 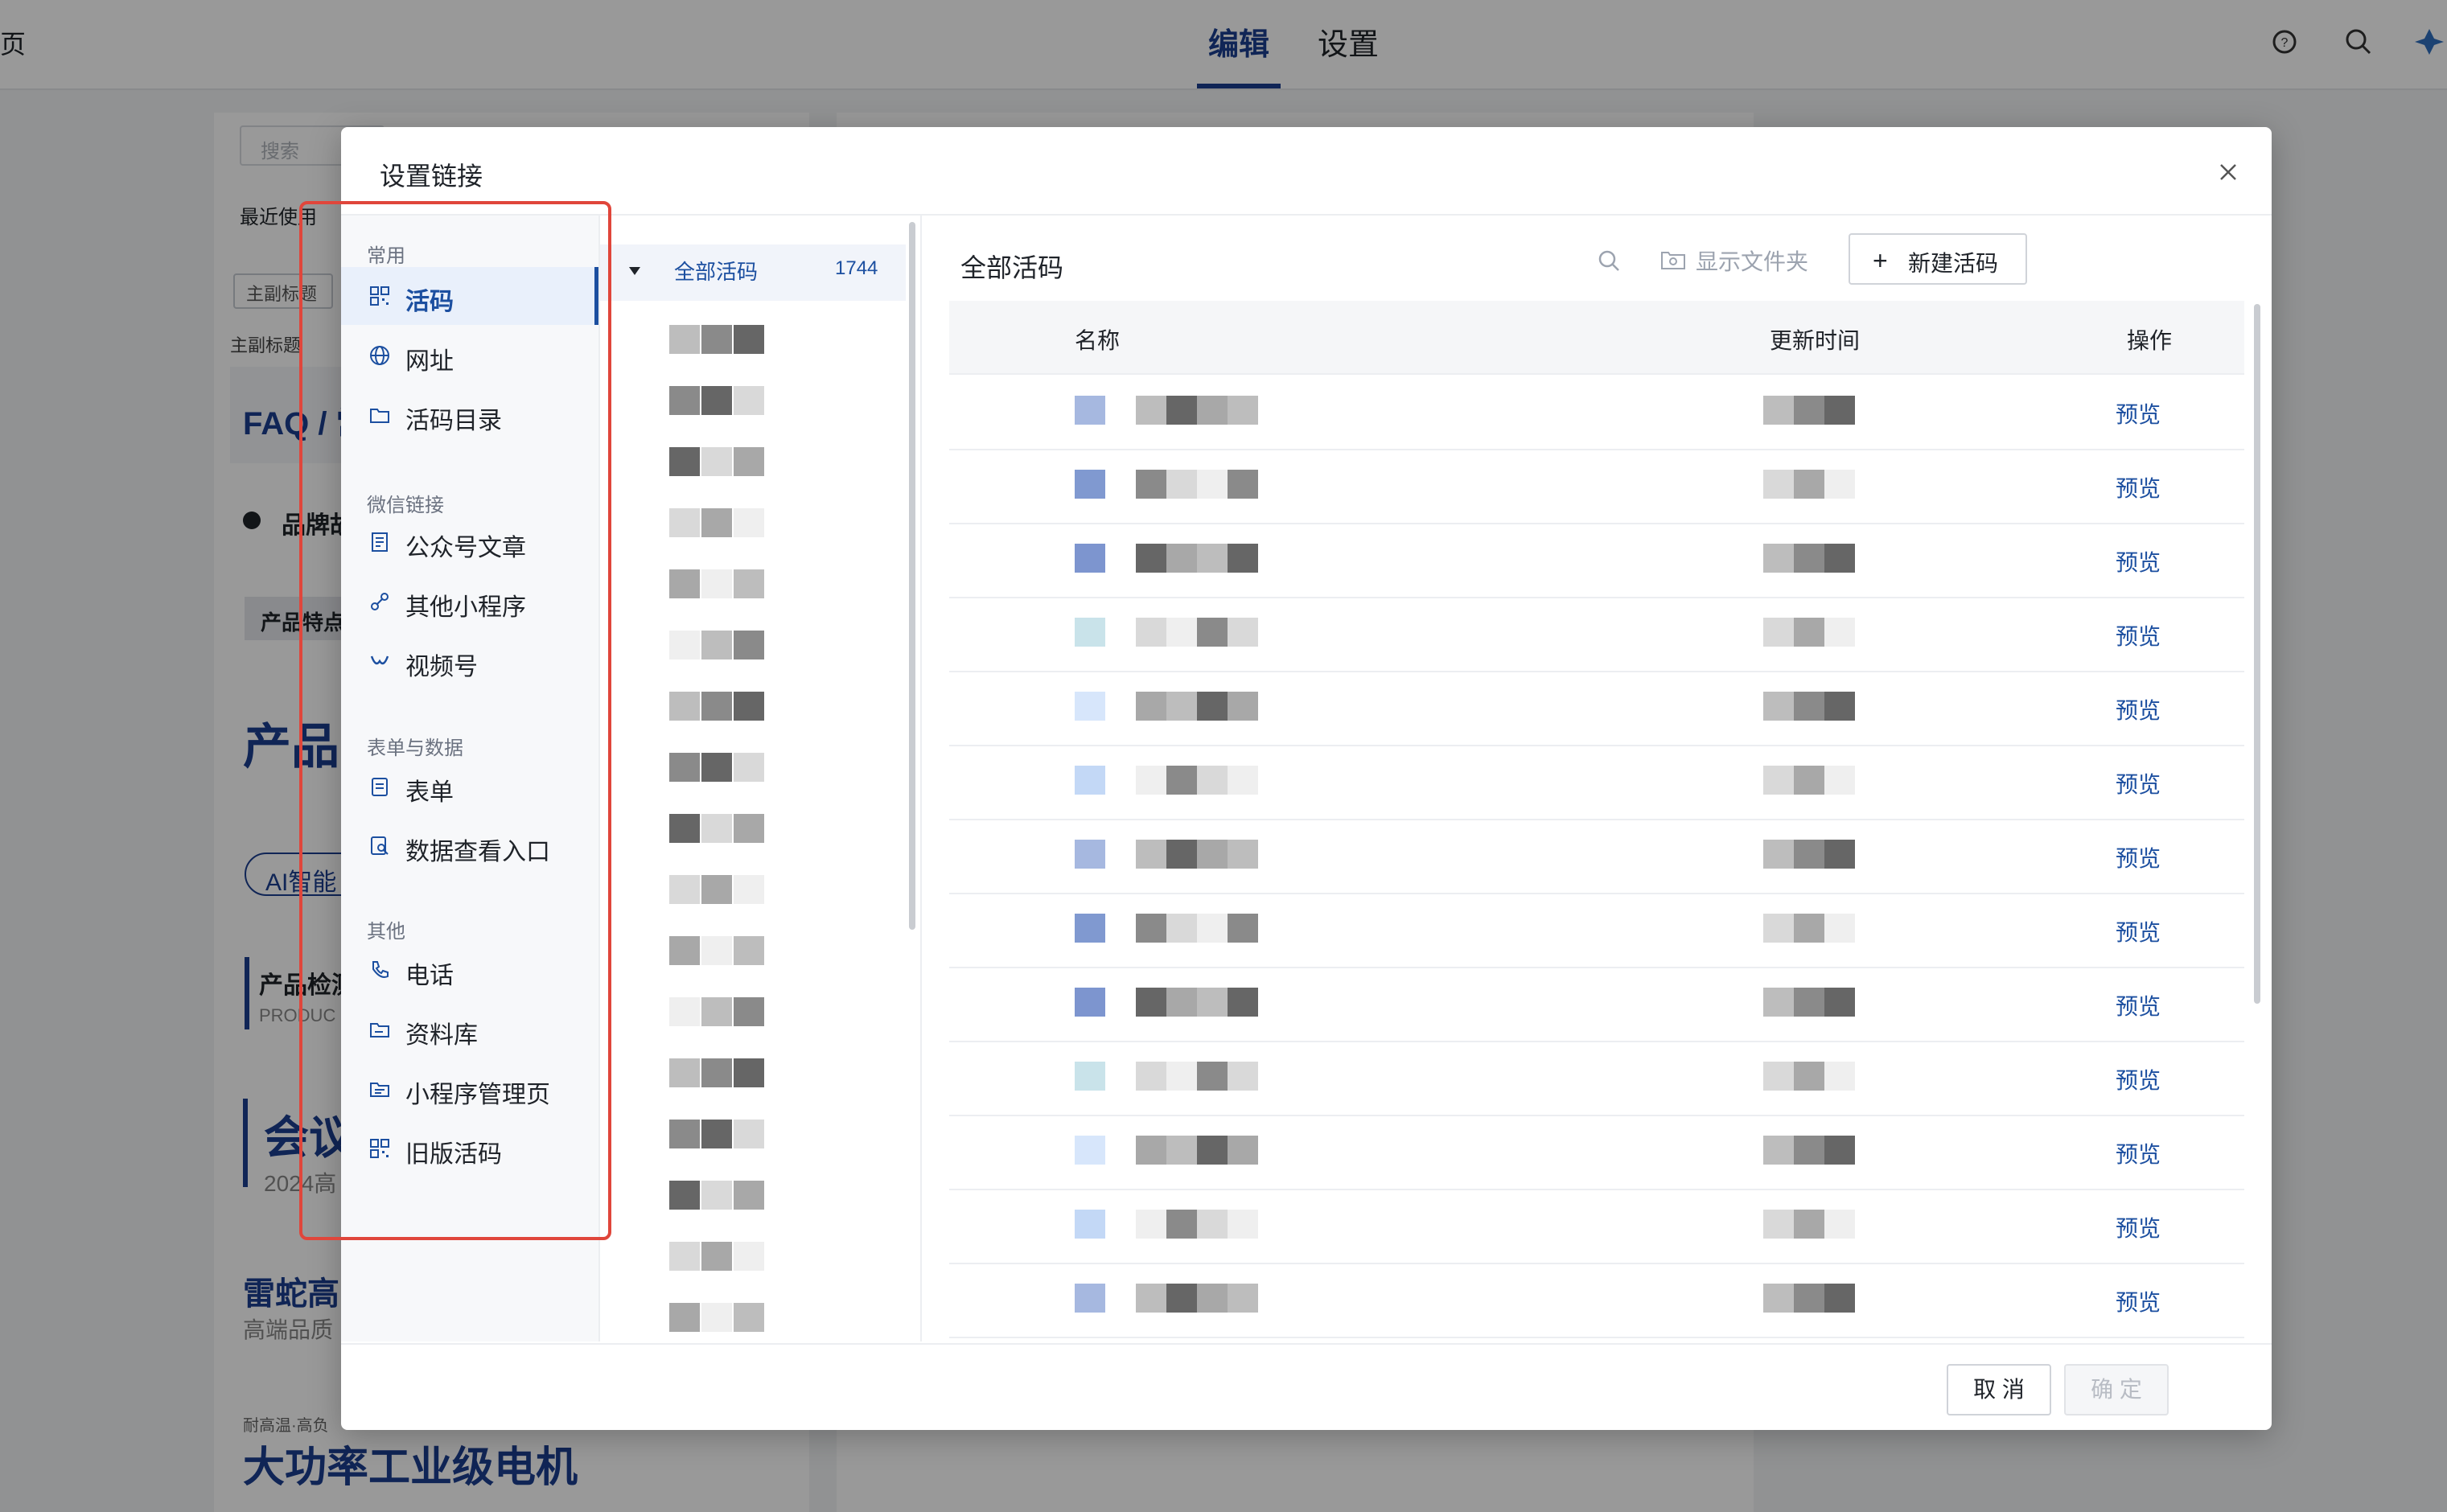 What do you see at coordinates (2116, 1390) in the screenshot?
I see `confirm-button: 确 定` at bounding box center [2116, 1390].